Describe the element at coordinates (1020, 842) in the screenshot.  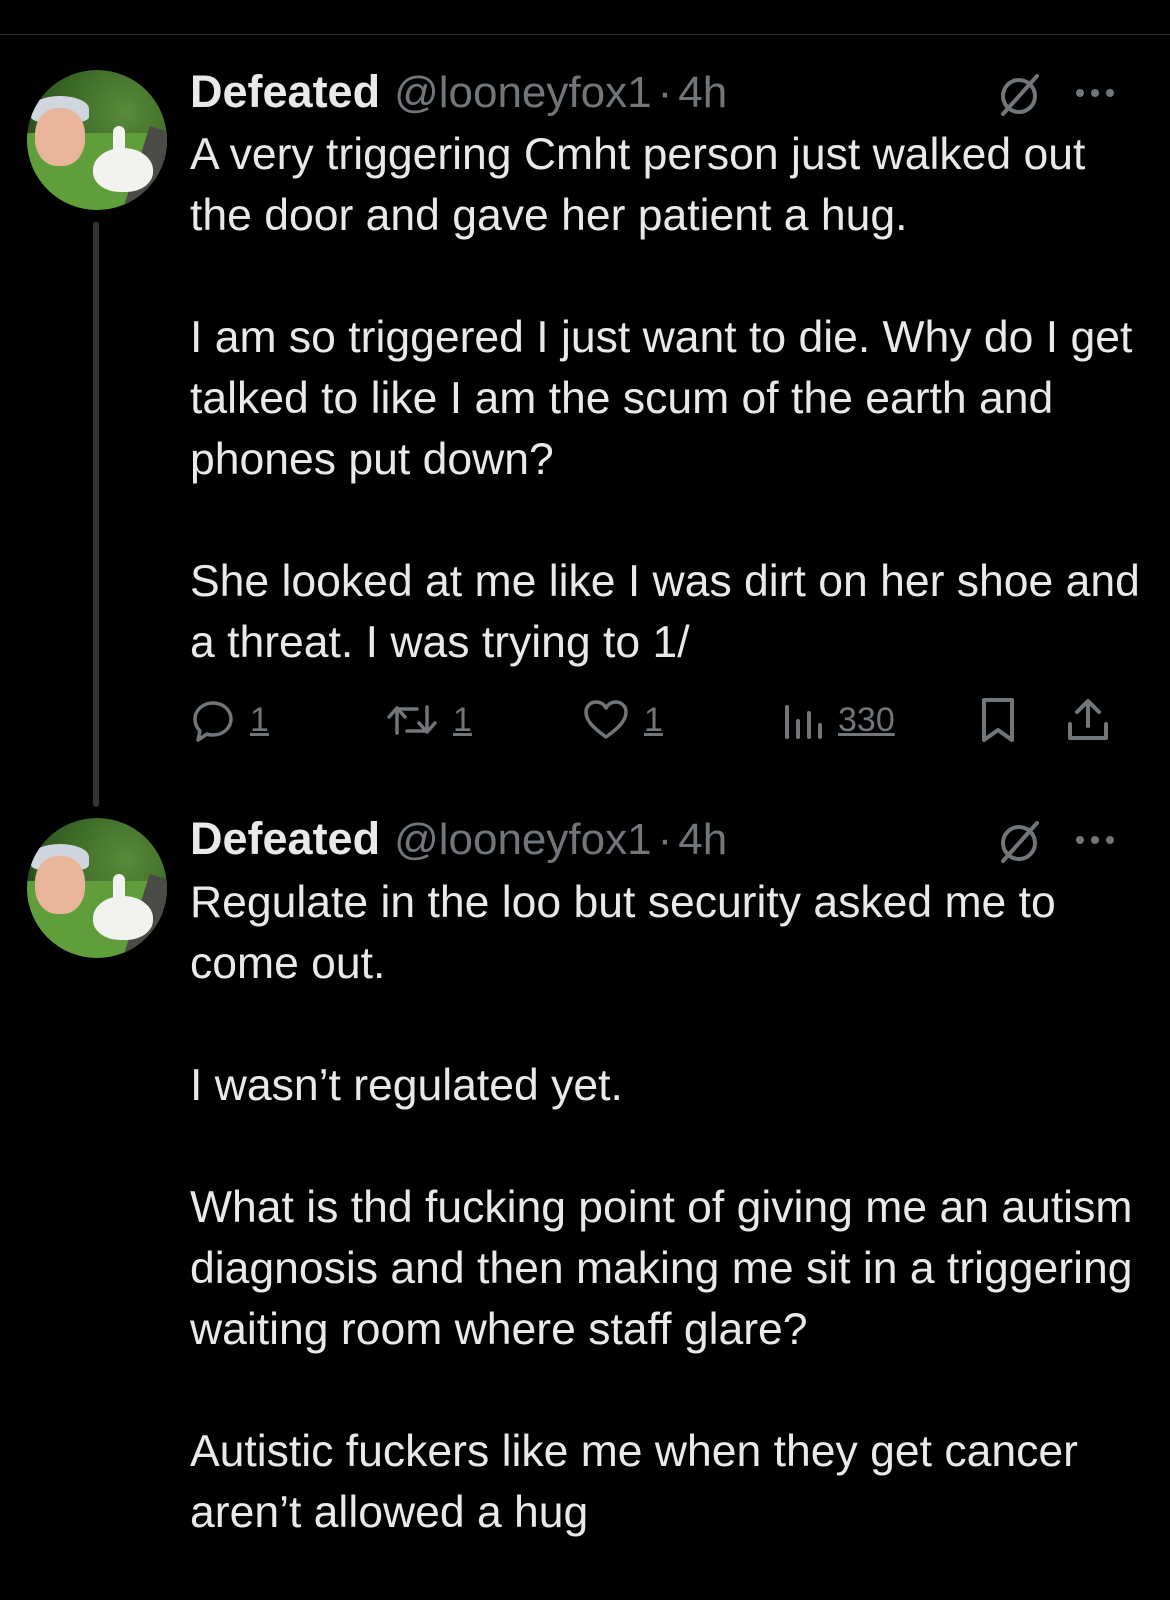
I see `slash-circle-icon` at that location.